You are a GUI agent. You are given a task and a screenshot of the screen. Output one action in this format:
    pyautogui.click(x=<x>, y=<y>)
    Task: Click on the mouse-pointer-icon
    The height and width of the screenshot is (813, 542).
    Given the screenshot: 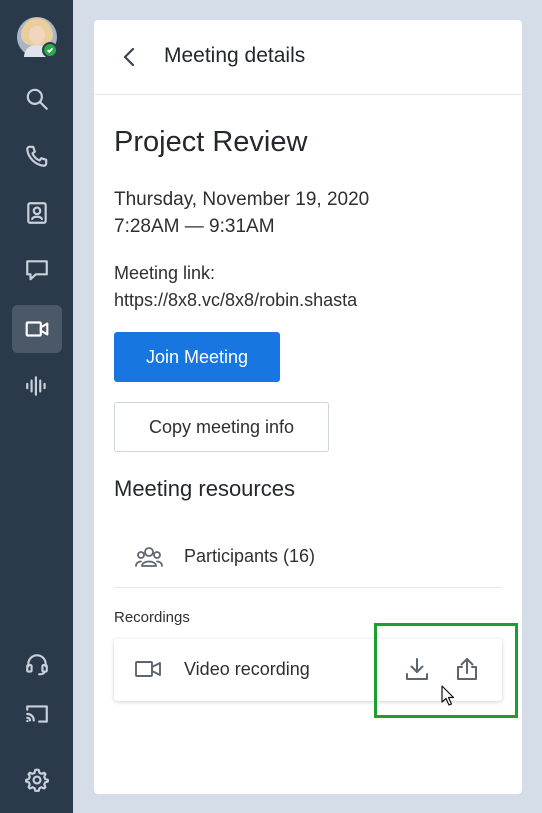 What is the action you would take?
    pyautogui.click(x=448, y=695)
    